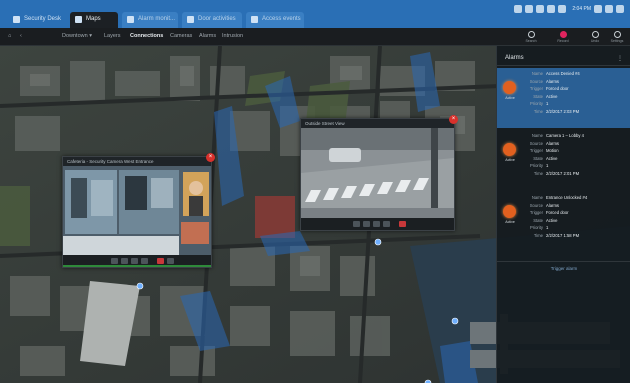  What do you see at coordinates (16, 19) in the screenshot?
I see `shield-icon` at bounding box center [16, 19].